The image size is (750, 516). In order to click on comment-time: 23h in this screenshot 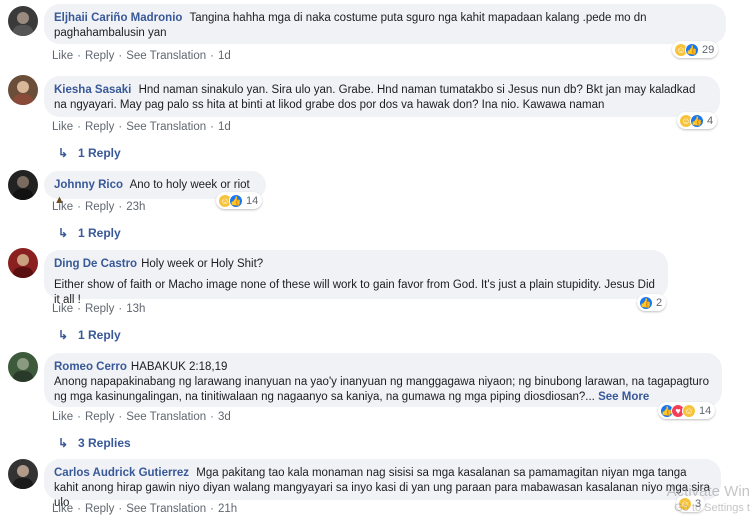, I will do `click(135, 207)`.